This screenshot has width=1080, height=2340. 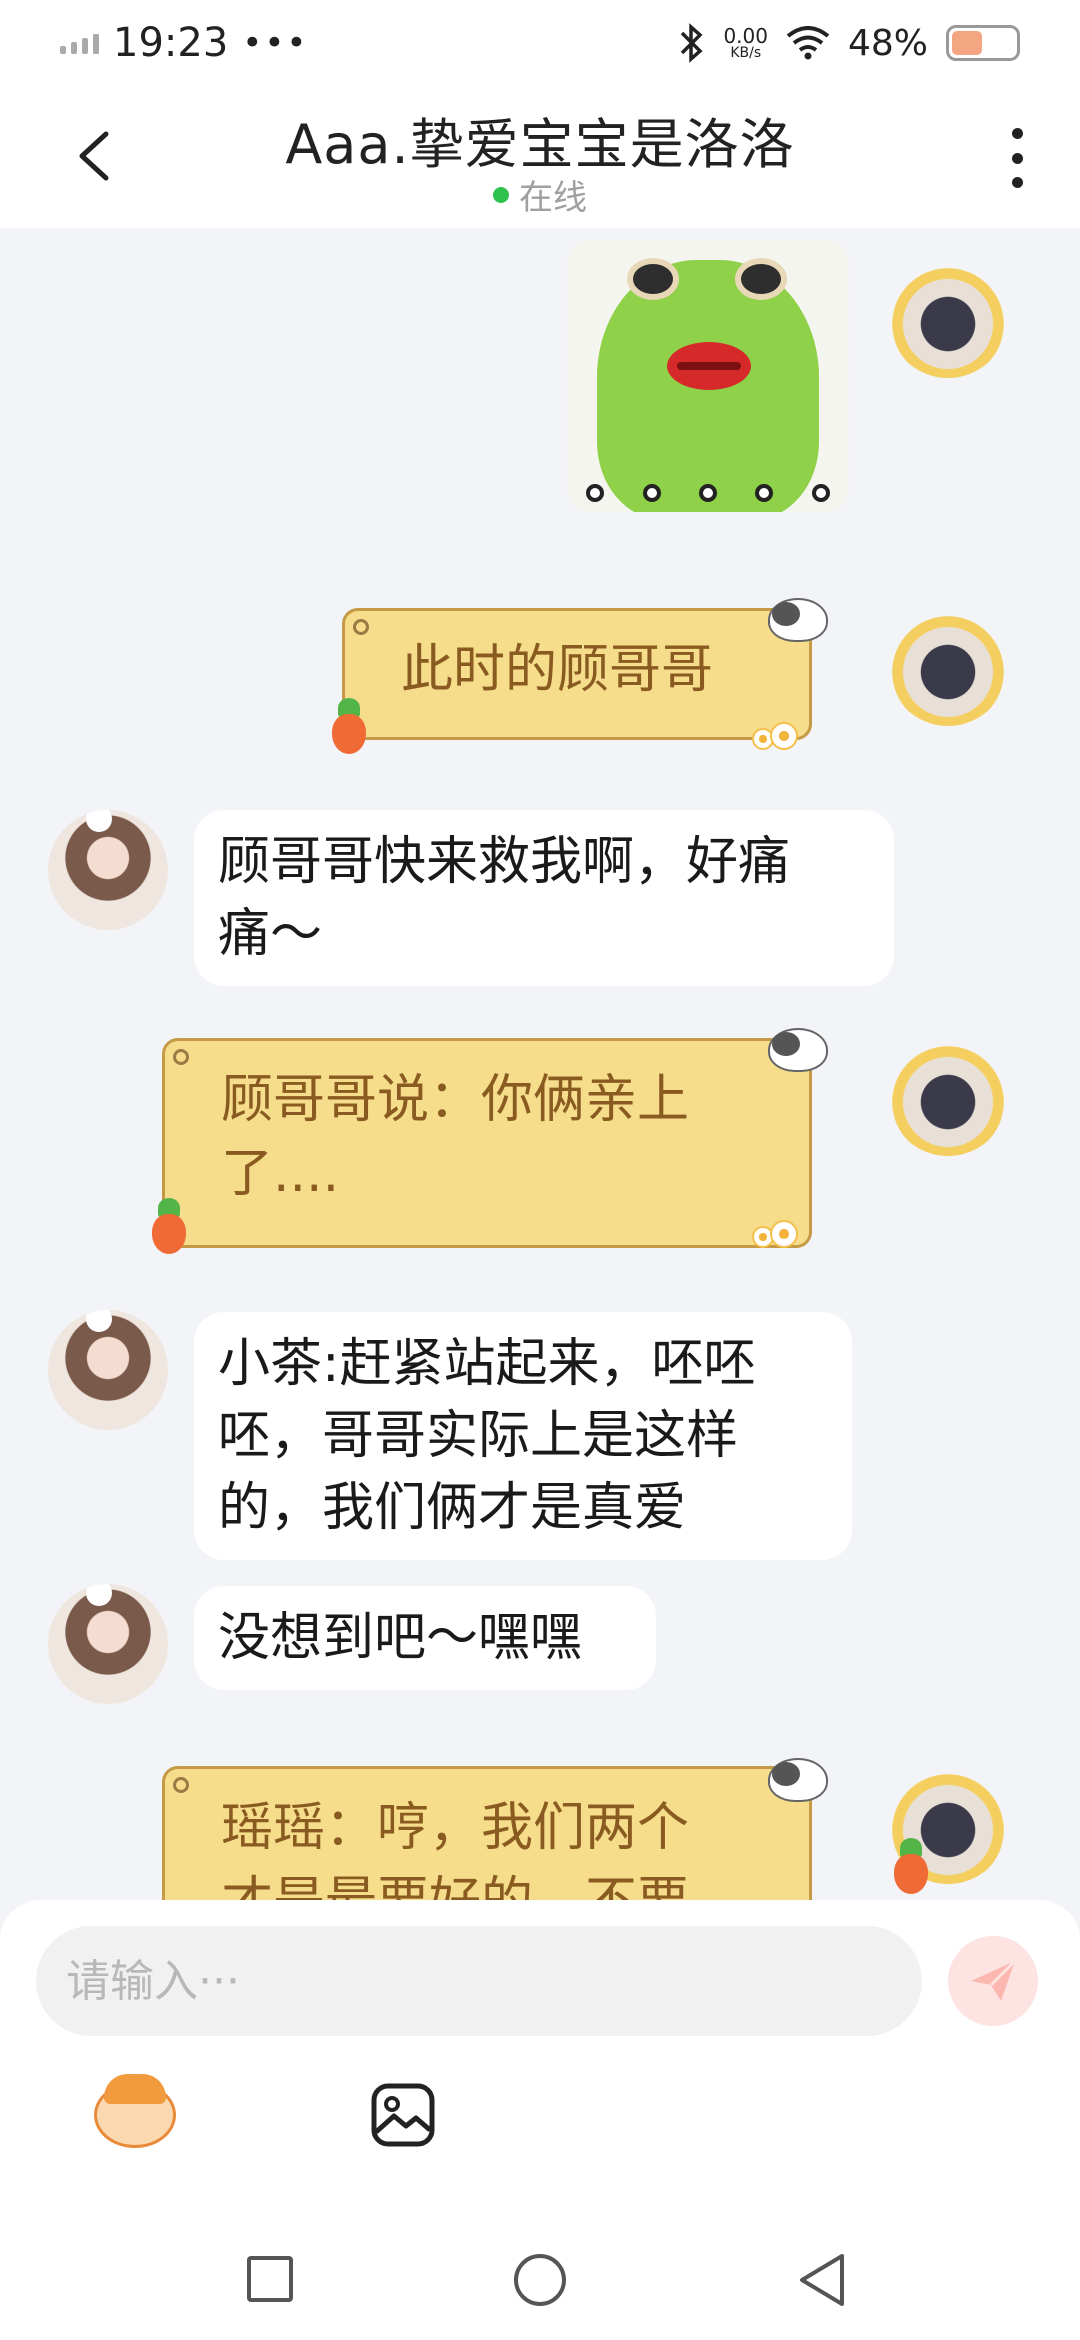 I want to click on chat-header: Aaa.挚爱宝宝是洛洛 在线, so click(x=540, y=157).